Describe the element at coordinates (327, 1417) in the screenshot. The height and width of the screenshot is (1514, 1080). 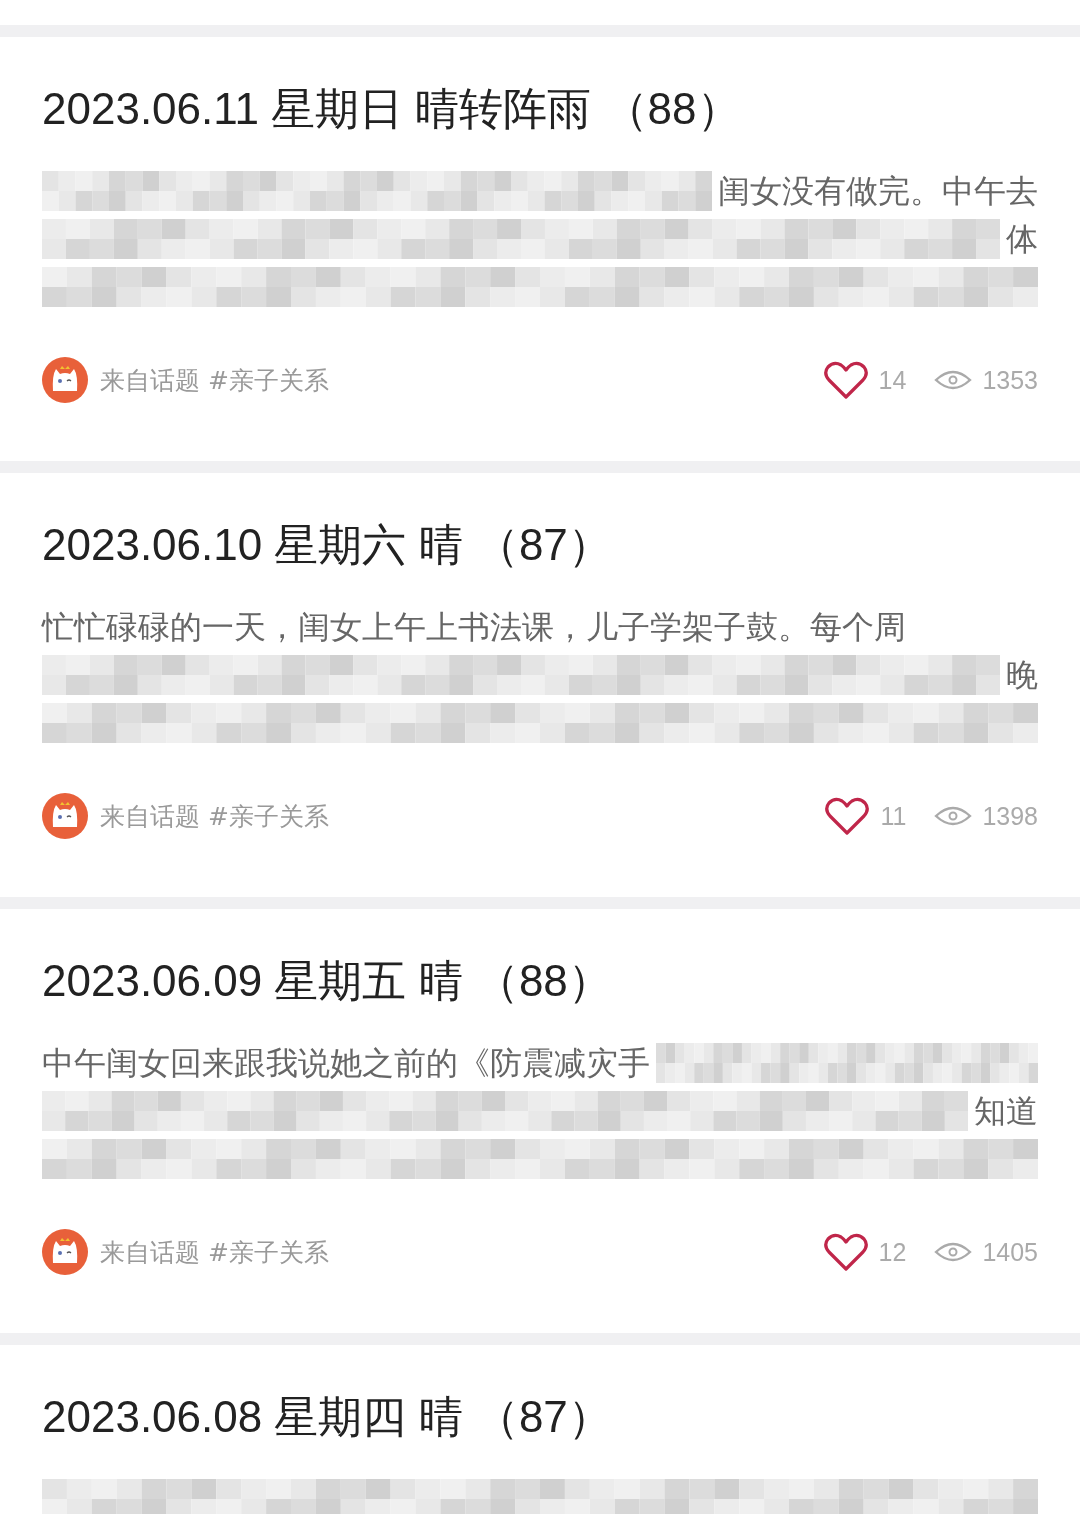
I see `post-title: 2023.06.08 星期四 晴 （87）` at that location.